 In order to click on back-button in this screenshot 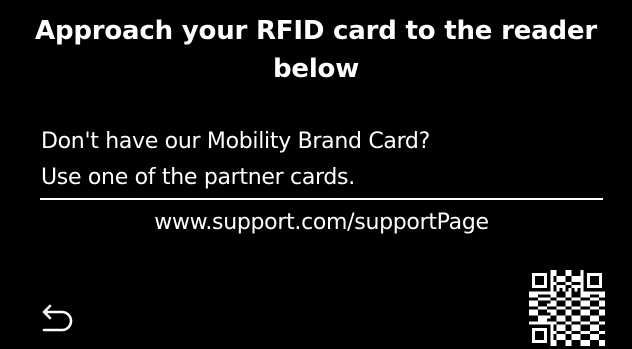, I will do `click(58, 321)`.